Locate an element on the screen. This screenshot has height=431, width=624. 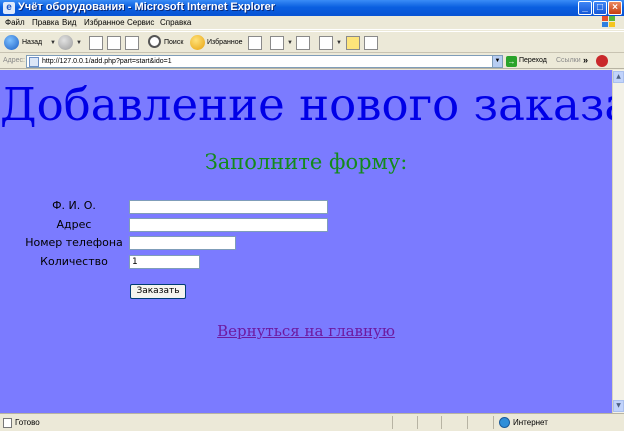
scroll-up-icon: ▲ is located at coordinates (618, 77).